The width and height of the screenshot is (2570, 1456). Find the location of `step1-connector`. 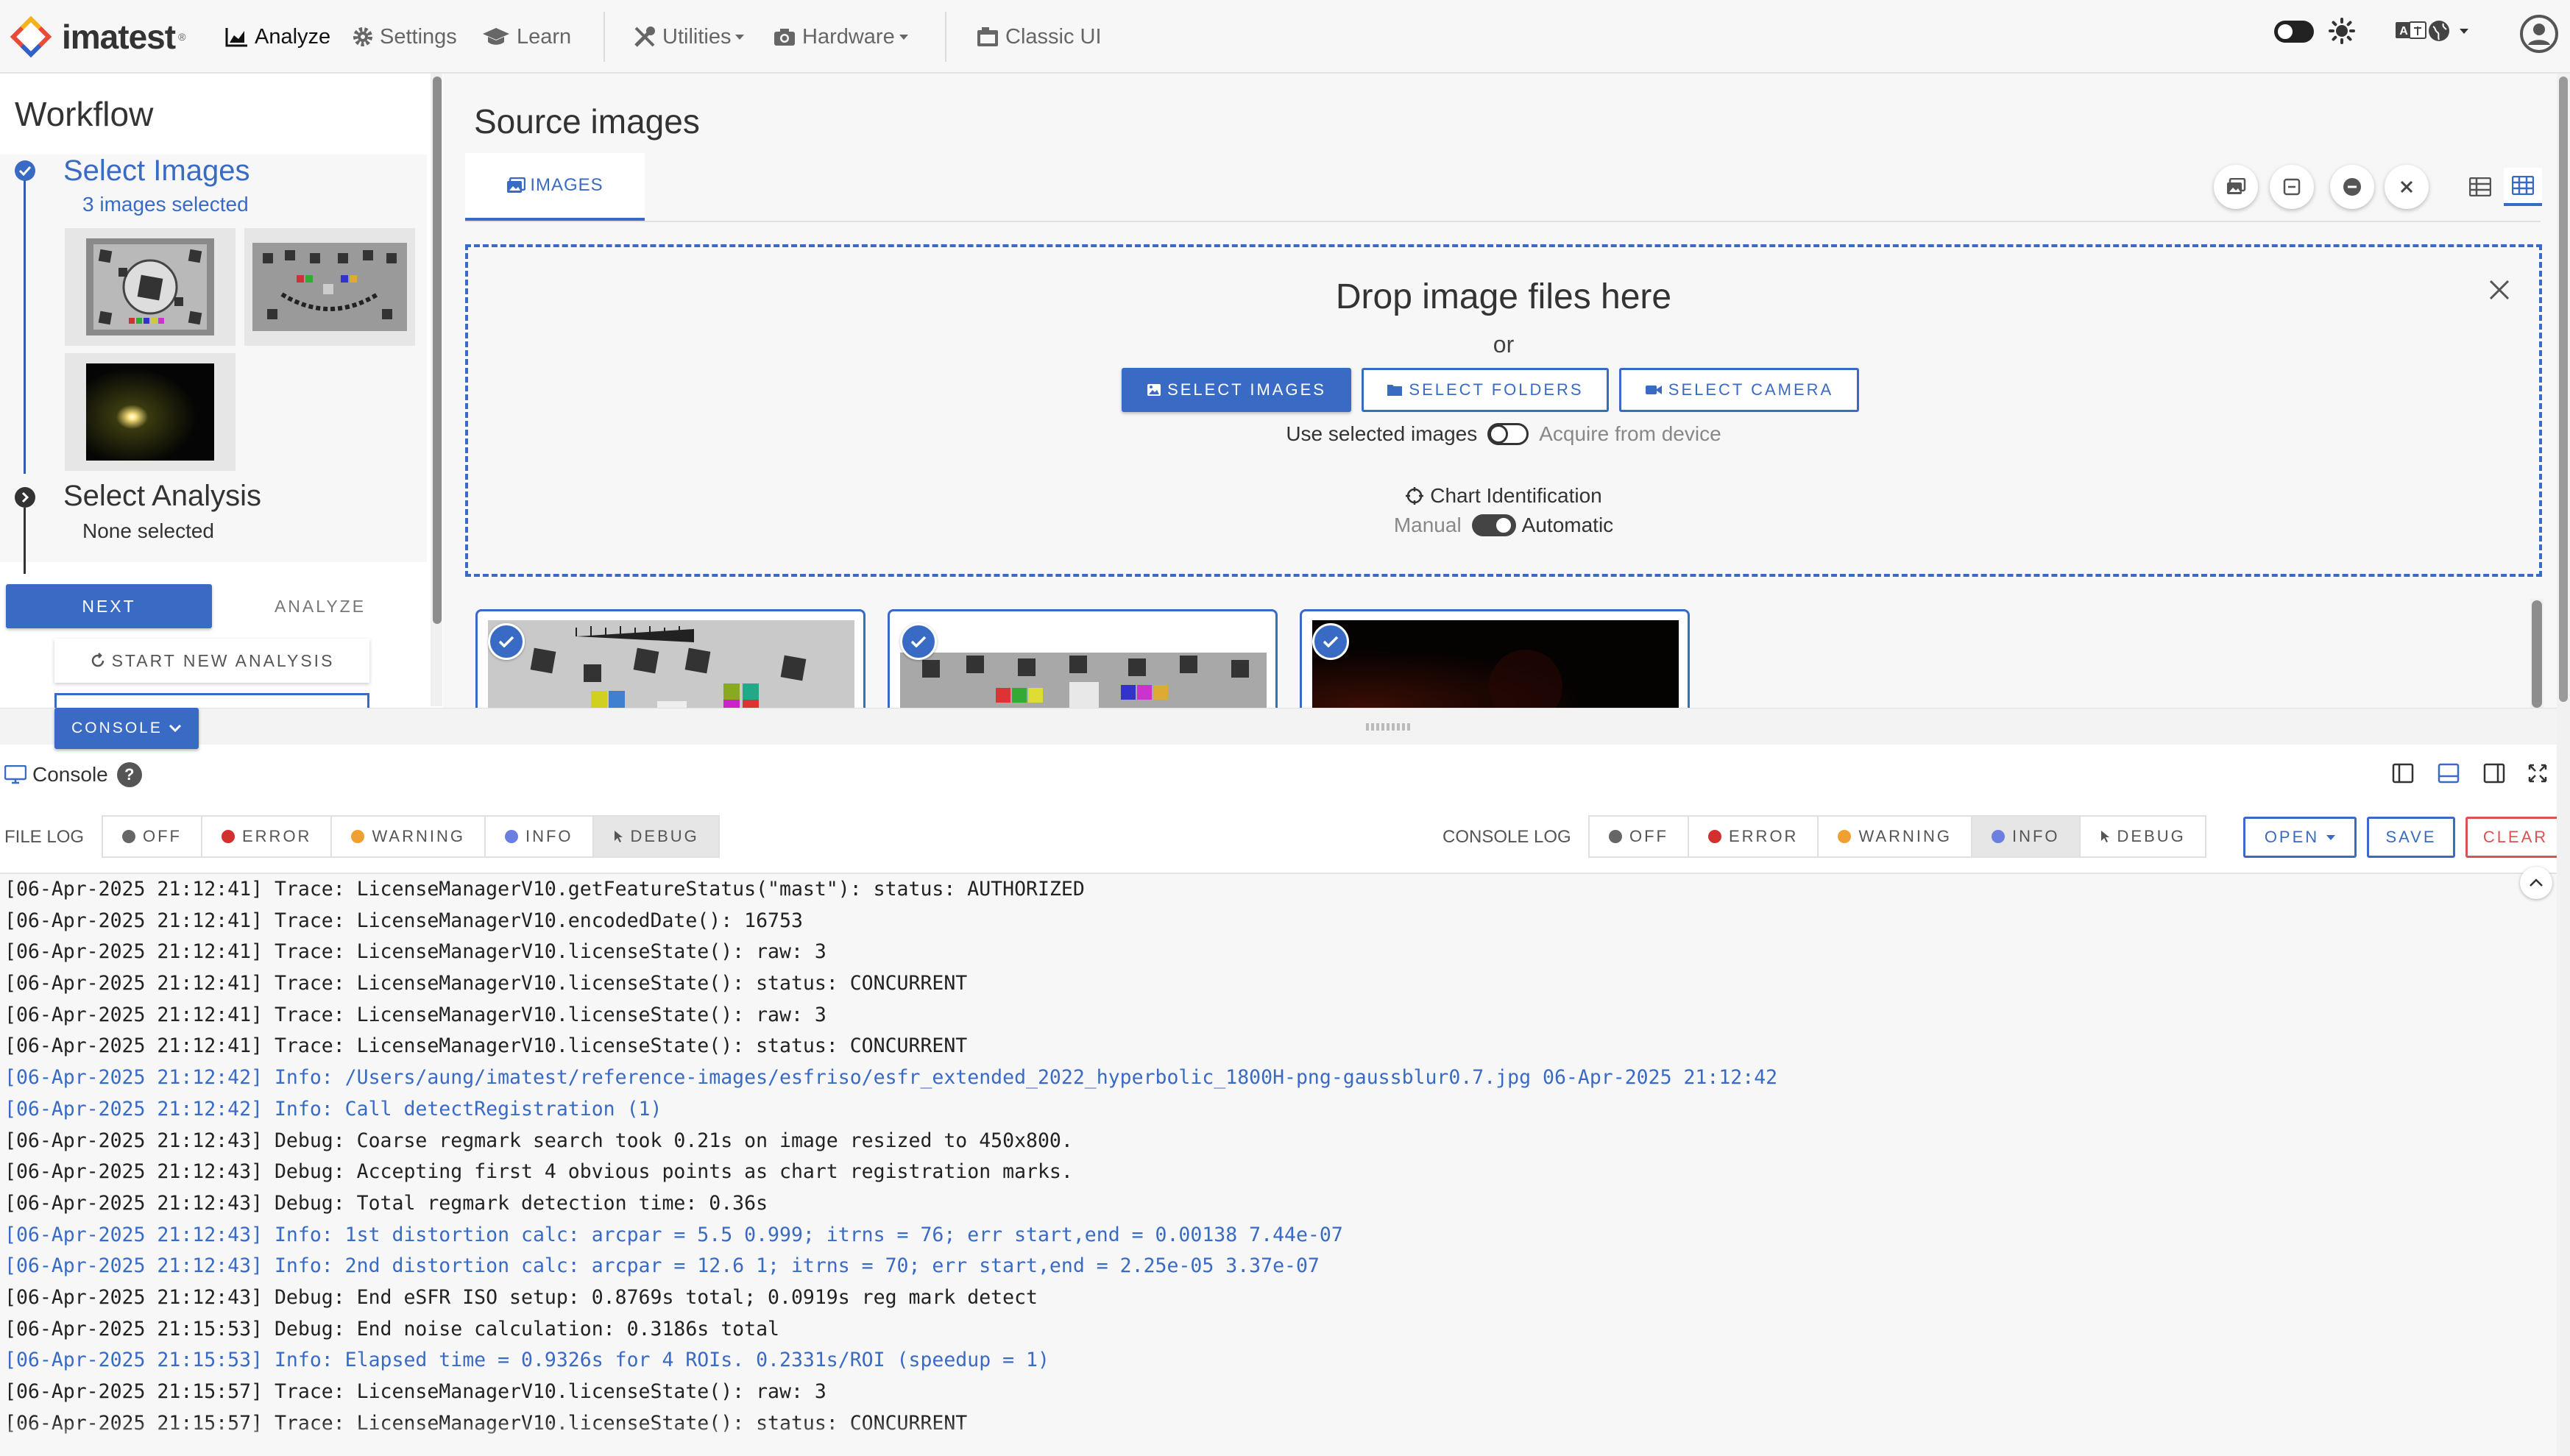

step1-connector is located at coordinates (25, 327).